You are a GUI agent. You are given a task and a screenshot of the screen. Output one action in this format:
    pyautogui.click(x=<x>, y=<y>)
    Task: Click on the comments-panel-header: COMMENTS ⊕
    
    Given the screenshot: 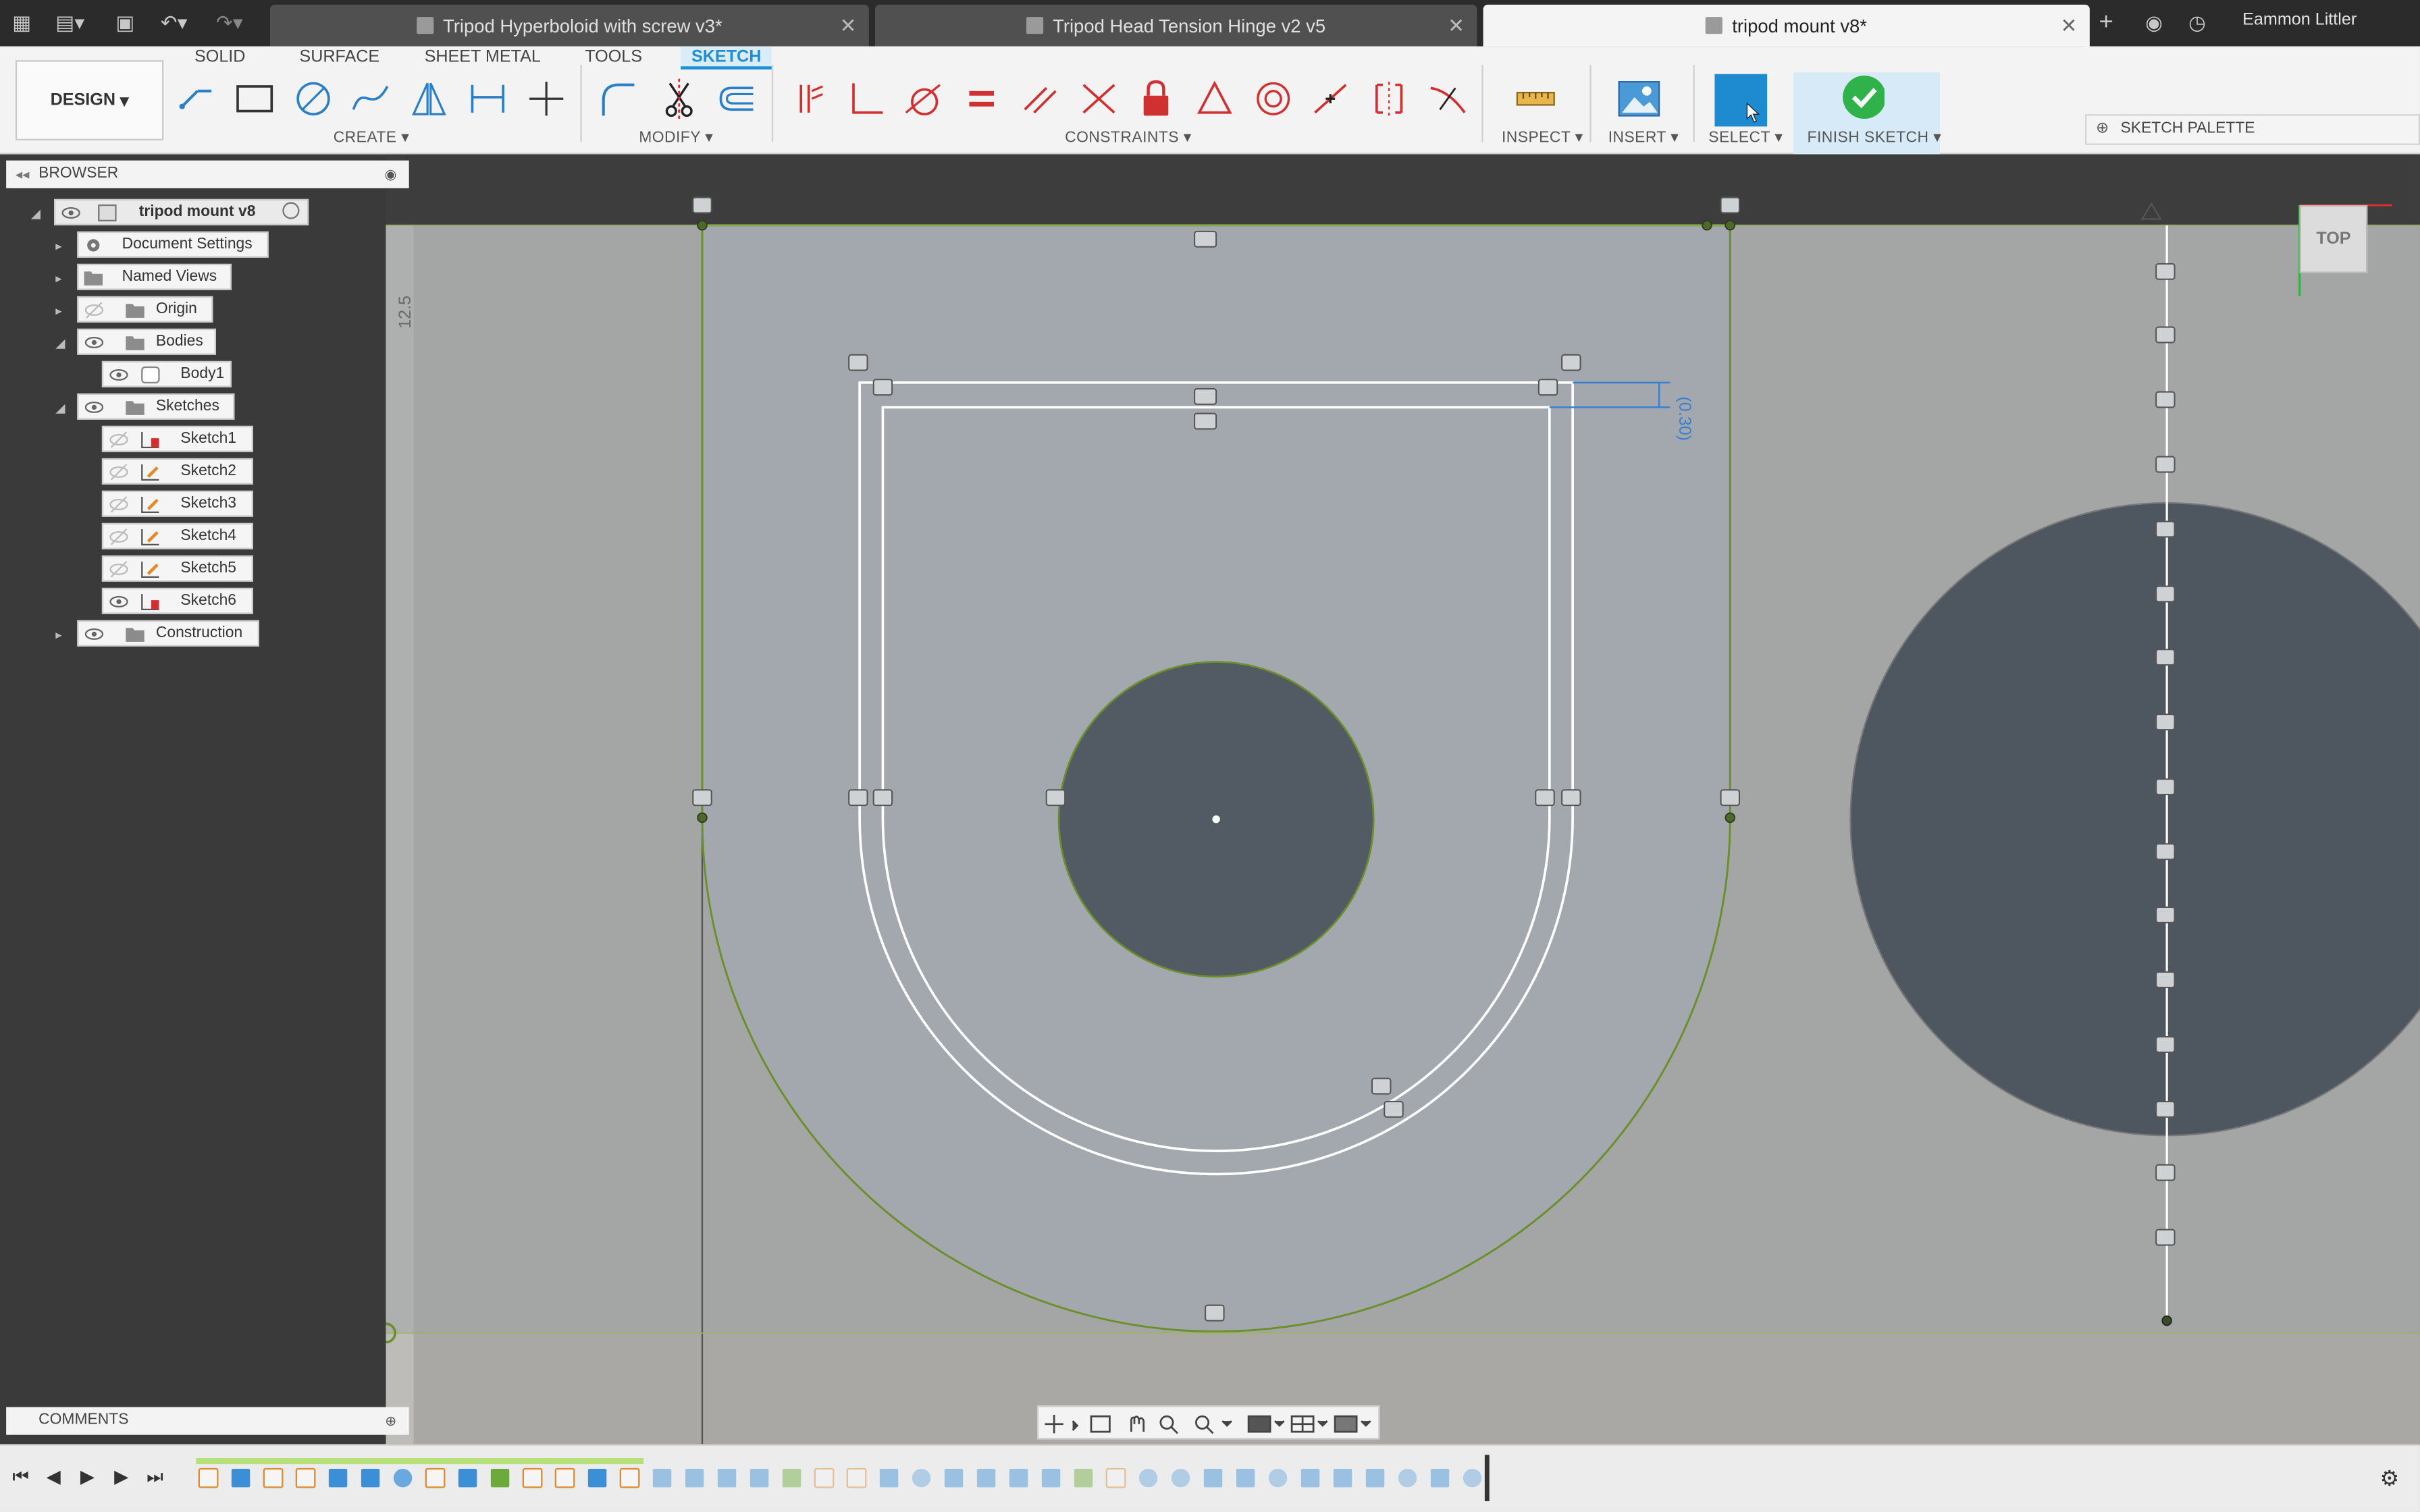 What is the action you would take?
    pyautogui.click(x=207, y=1421)
    